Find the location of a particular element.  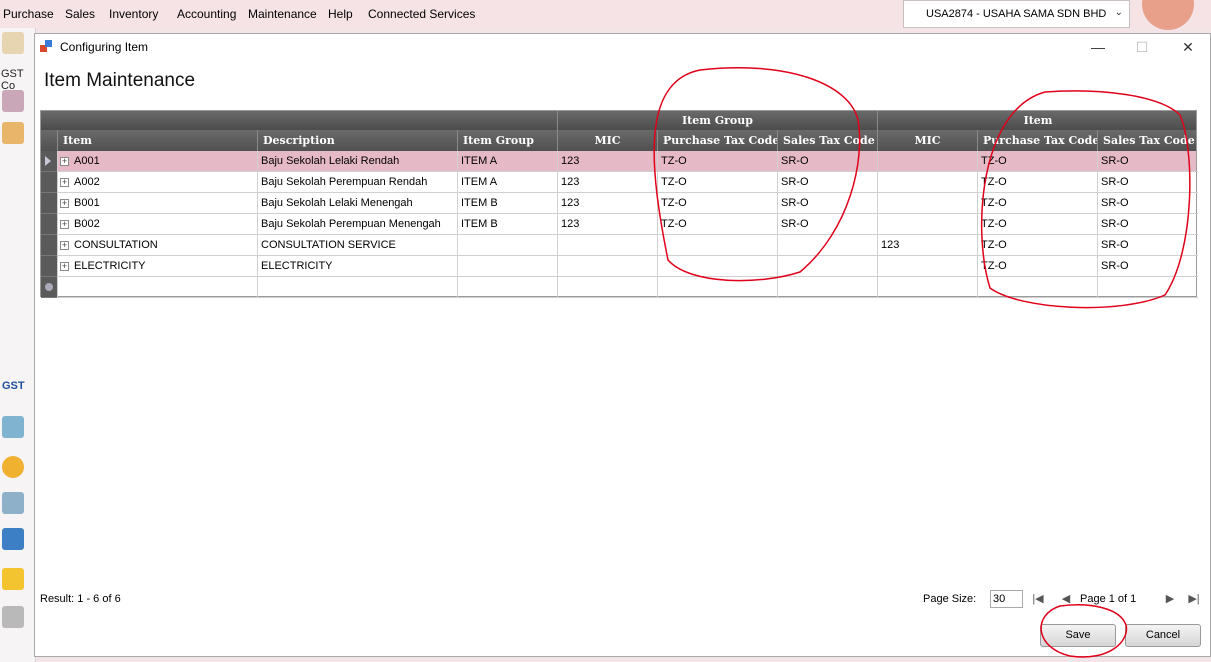

next-page-icon: ▶ is located at coordinates (1170, 599).